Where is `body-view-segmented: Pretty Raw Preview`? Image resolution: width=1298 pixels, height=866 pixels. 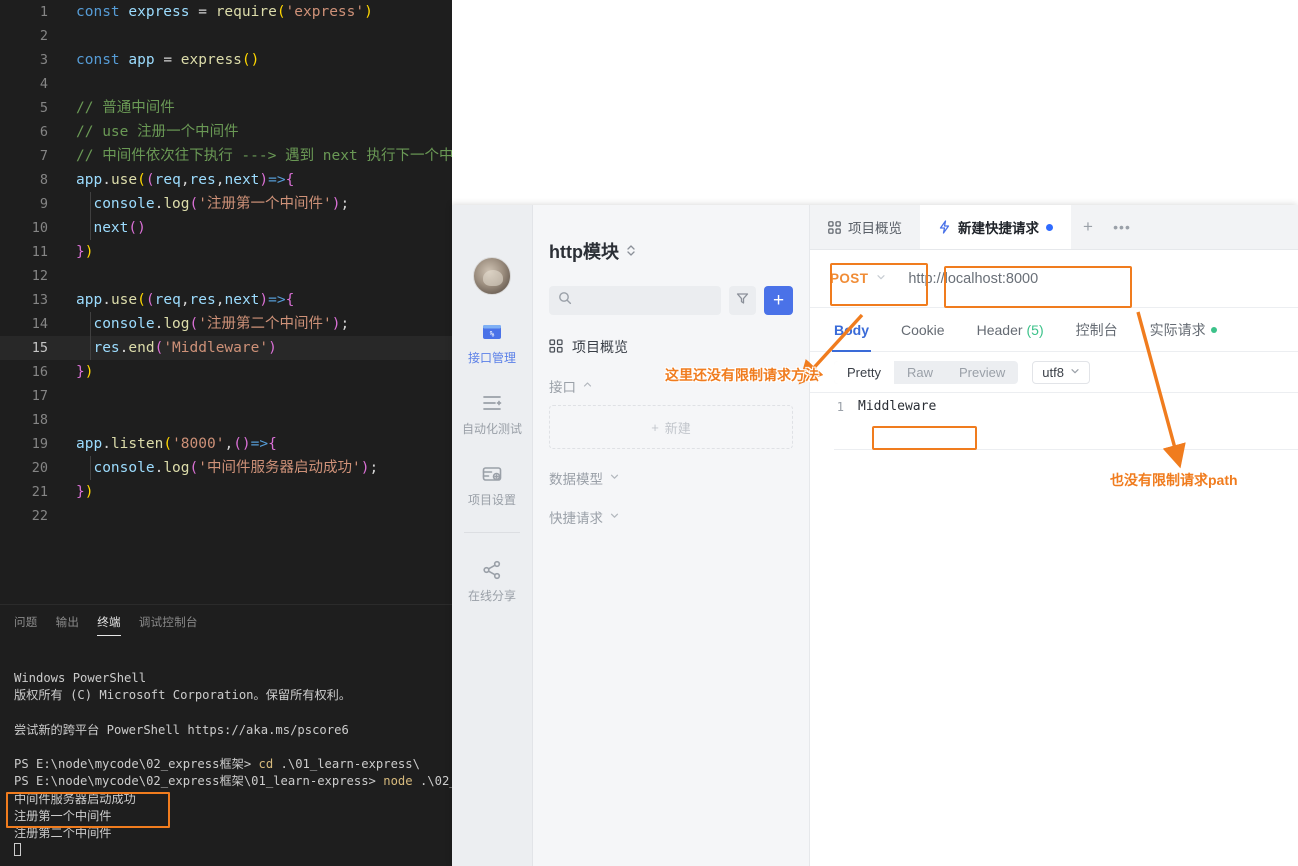
body-view-segmented: Pretty Raw Preview is located at coordinates (926, 372).